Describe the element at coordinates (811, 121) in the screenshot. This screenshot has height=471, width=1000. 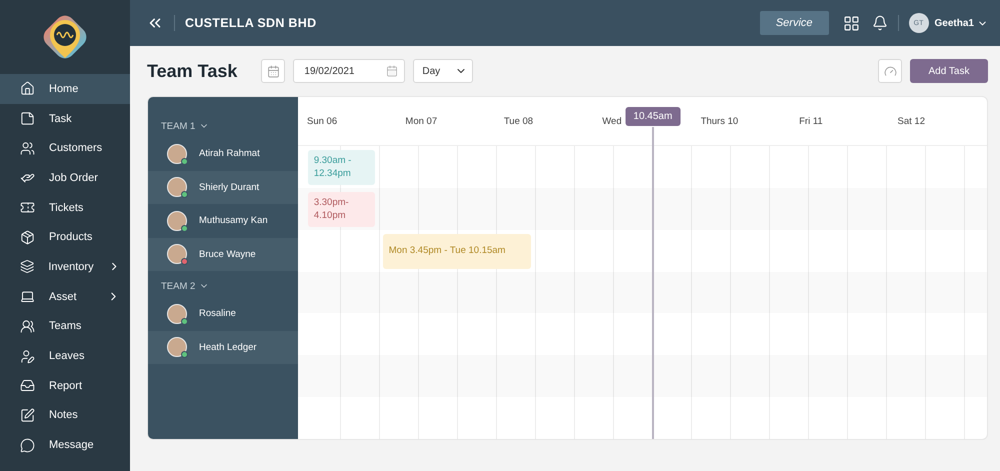
I see `day-label: Fri 11` at that location.